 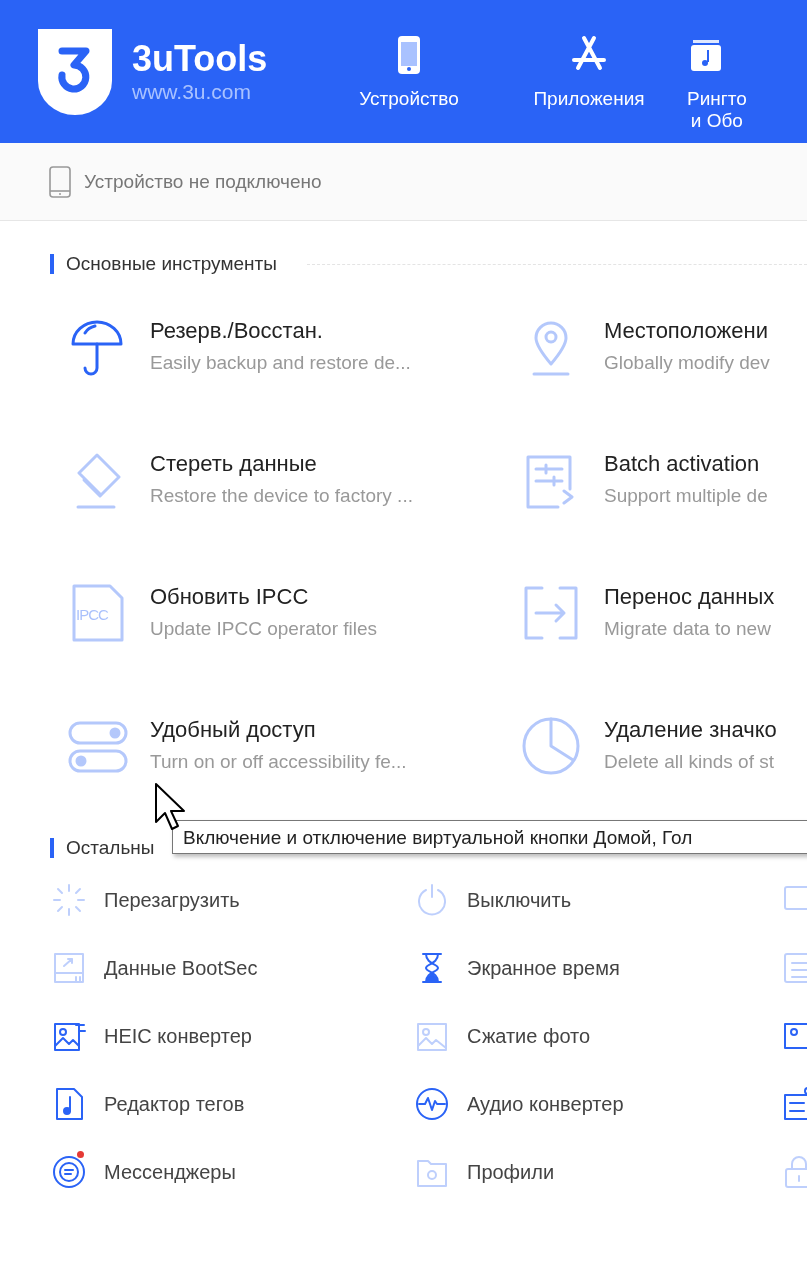 I want to click on nav-tab: Устройство, so click(x=409, y=71).